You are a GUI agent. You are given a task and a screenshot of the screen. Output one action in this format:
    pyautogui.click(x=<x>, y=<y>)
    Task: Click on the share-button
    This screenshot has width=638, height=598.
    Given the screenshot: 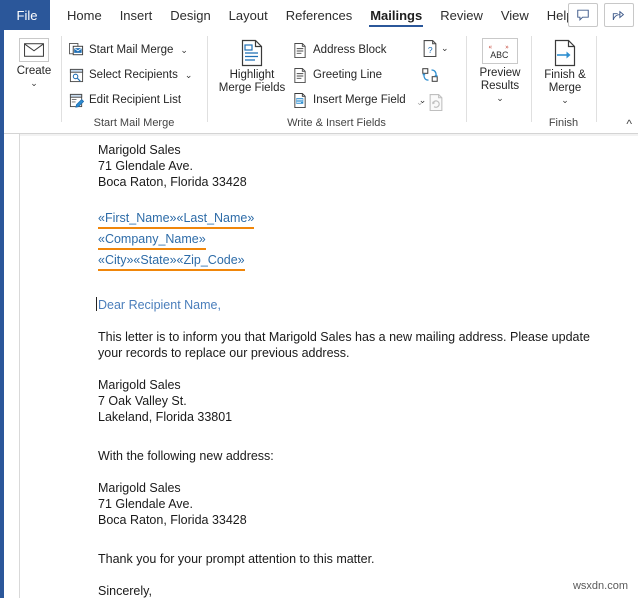 What is the action you would take?
    pyautogui.click(x=619, y=15)
    